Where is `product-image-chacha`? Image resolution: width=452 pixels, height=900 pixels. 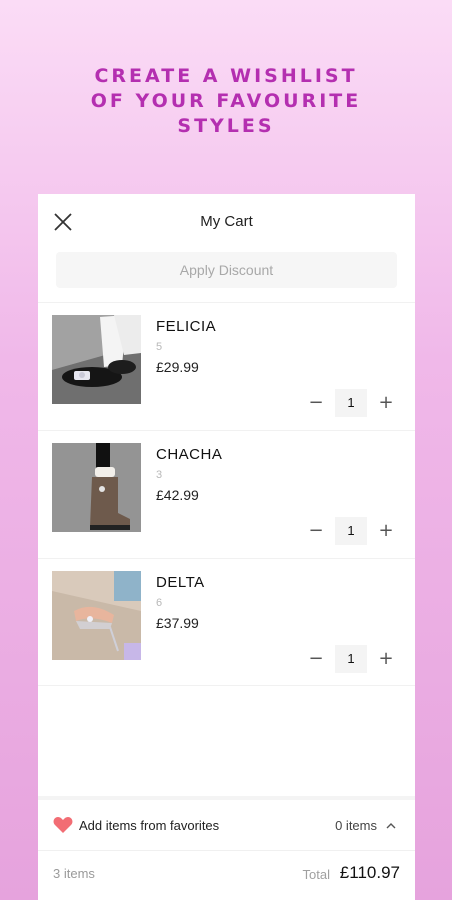
product-image-chacha is located at coordinates (96, 487).